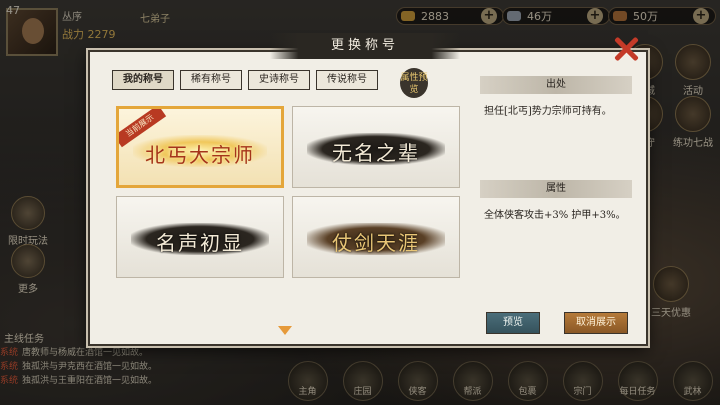  Describe the element at coordinates (200, 155) in the screenshot. I see `title-name: 北丐大宗师` at that location.